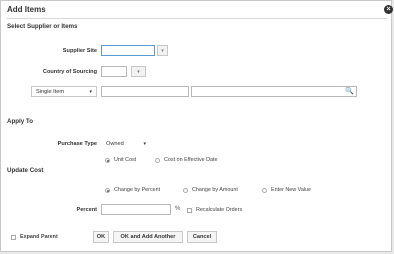 This screenshot has width=394, height=254. I want to click on recalculate-orders-label: Recalculate Orders, so click(219, 210).